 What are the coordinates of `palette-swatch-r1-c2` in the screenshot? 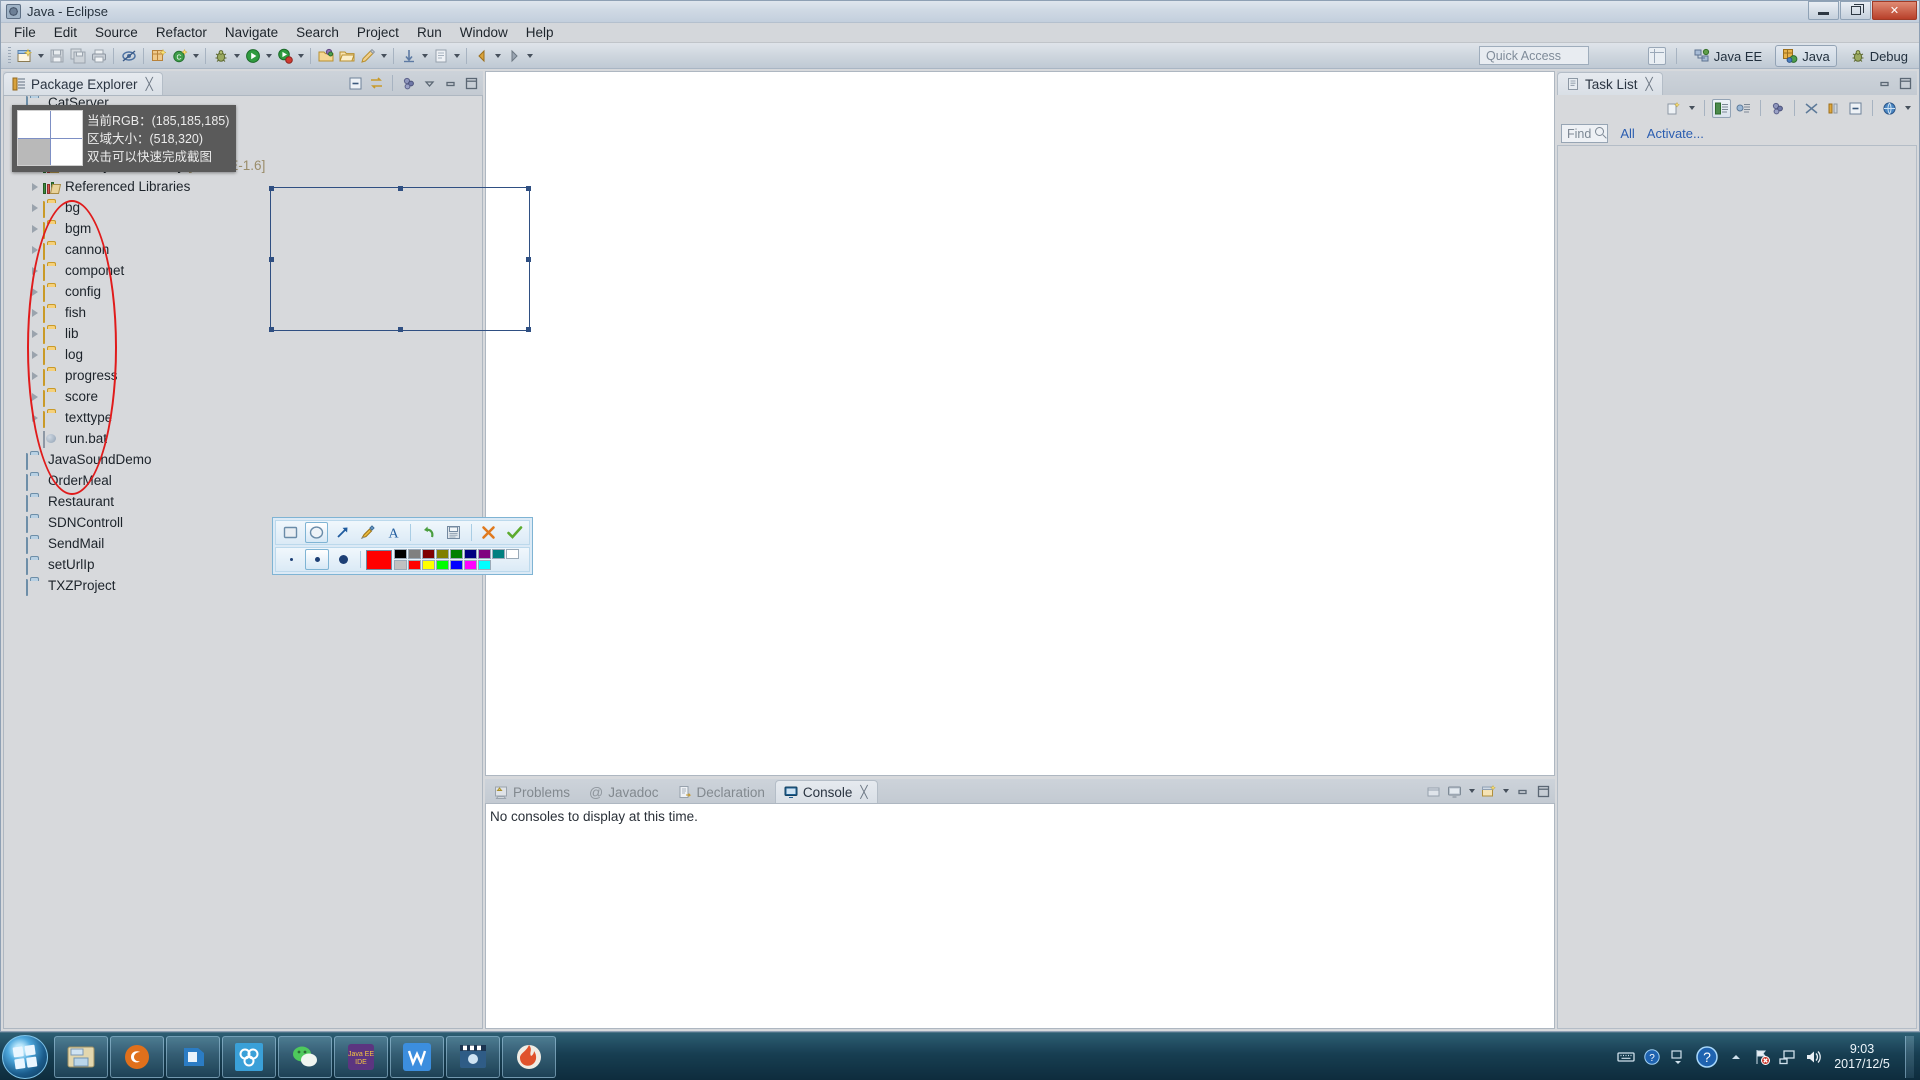 It's located at (414, 554).